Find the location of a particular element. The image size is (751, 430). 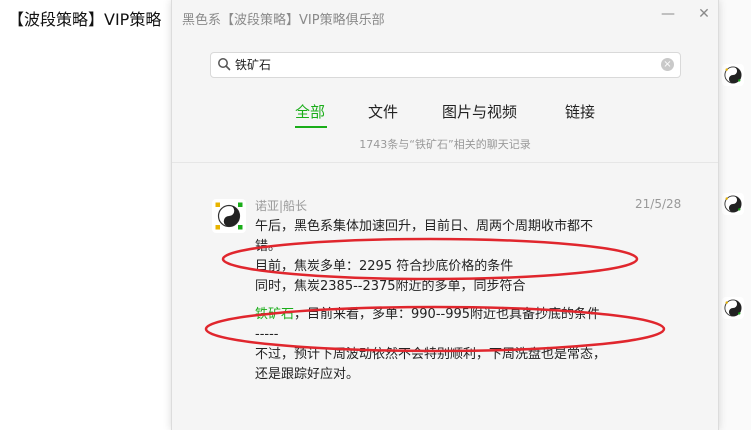

tab-all: 全部 is located at coordinates (310, 111).